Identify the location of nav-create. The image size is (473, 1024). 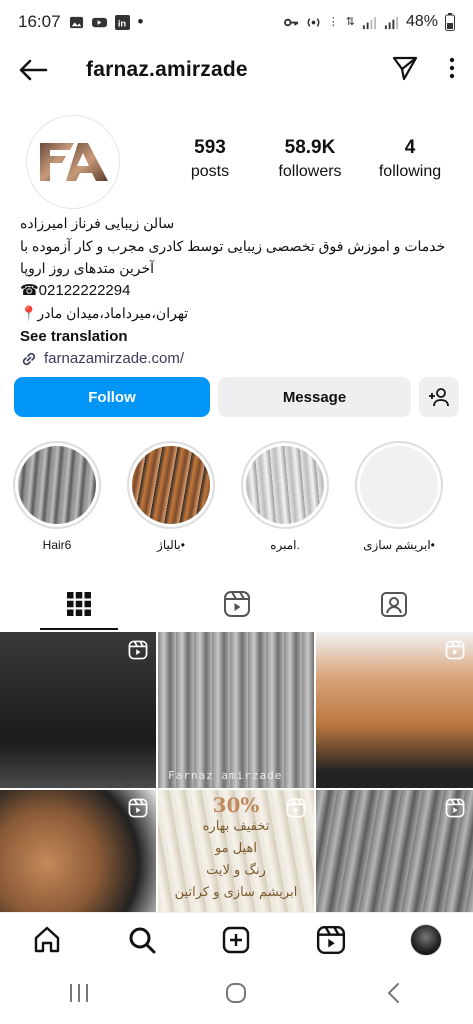
(236, 940).